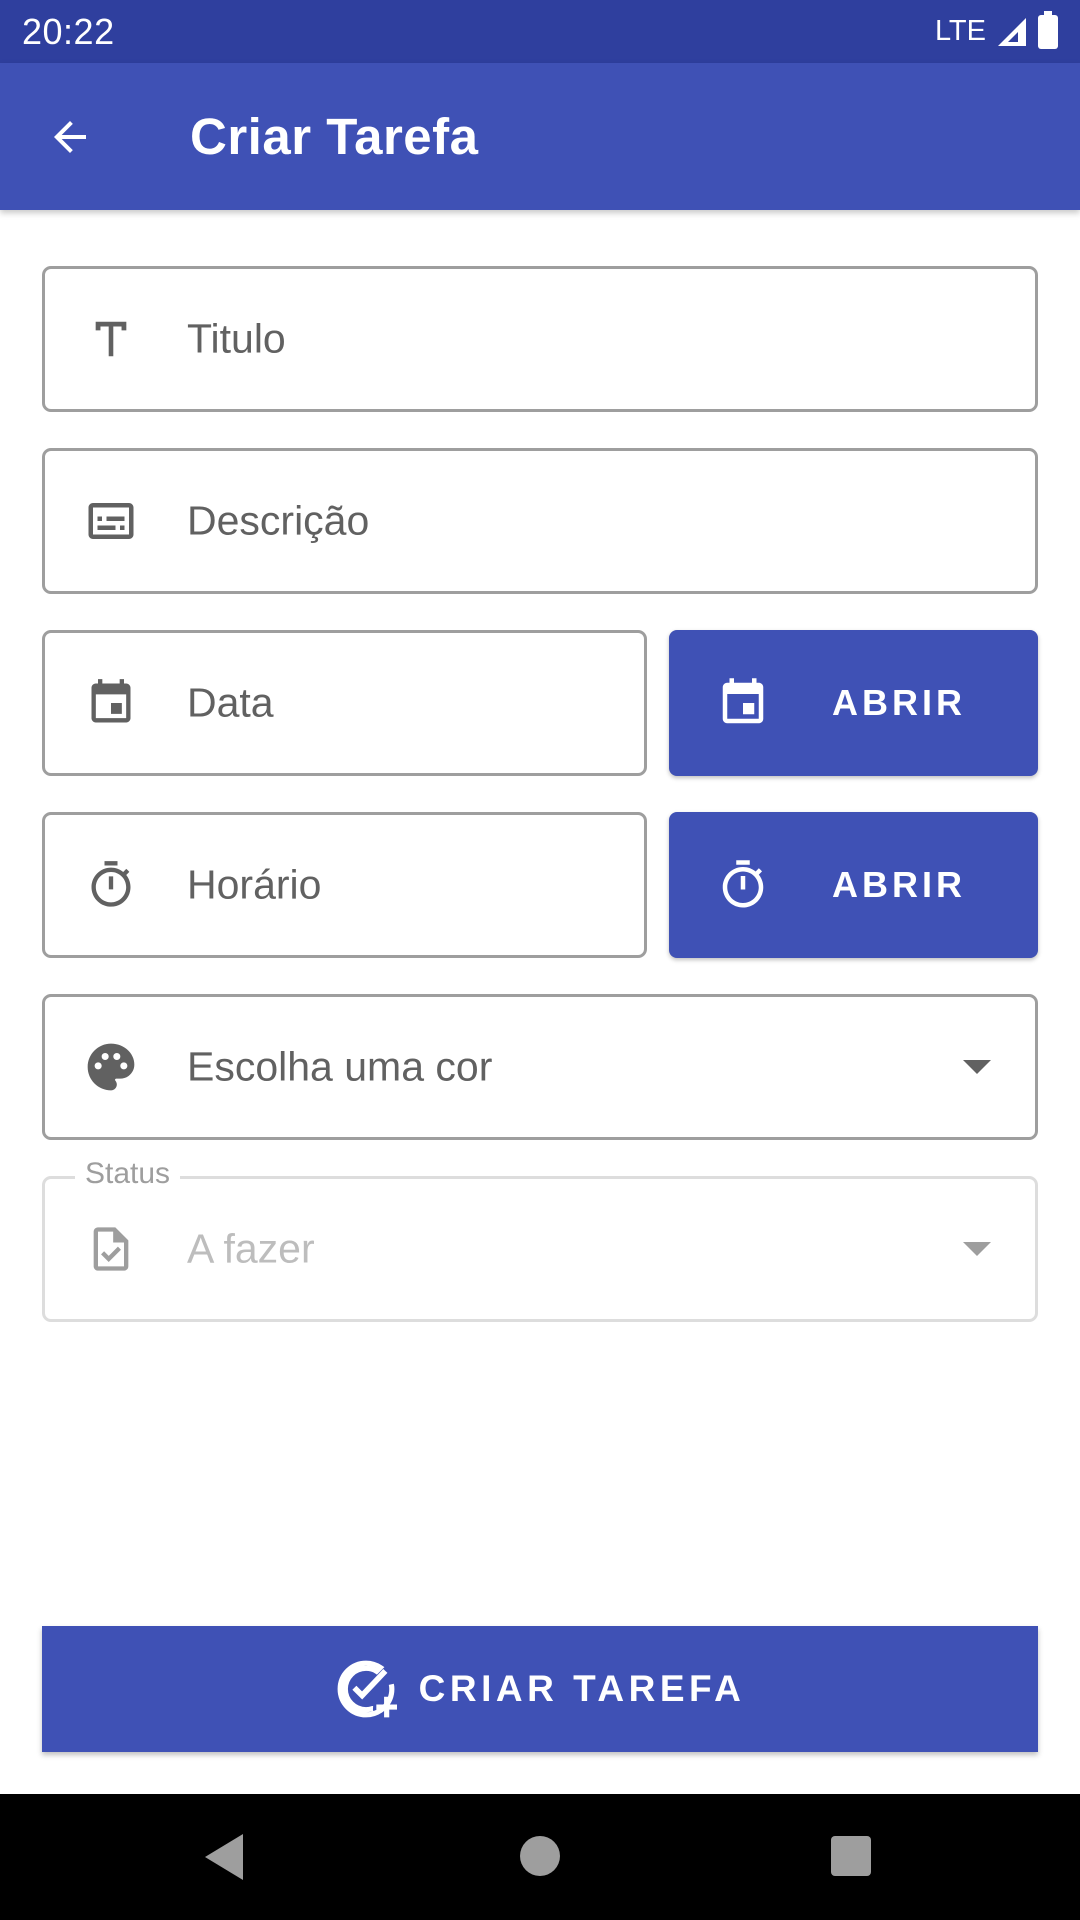 The width and height of the screenshot is (1080, 1920). Describe the element at coordinates (582, 1688) in the screenshot. I see `create-task-label: CRIAR TAREFA` at that location.